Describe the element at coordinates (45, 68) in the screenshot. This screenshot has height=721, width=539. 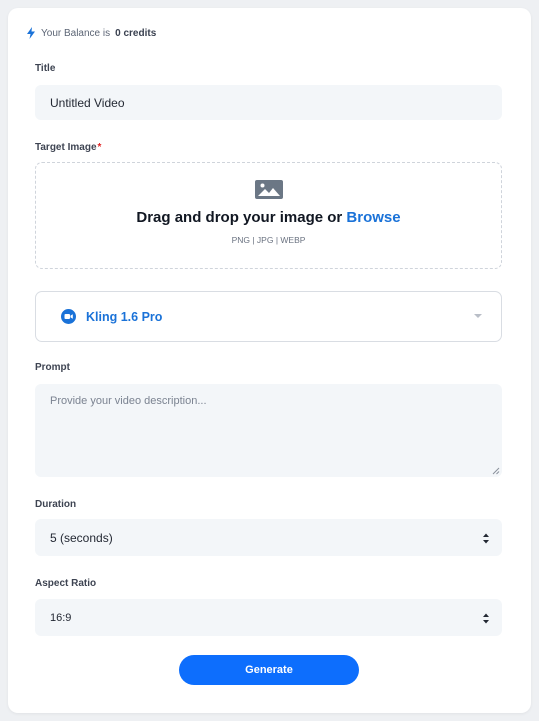
I see `title-label: Title` at that location.